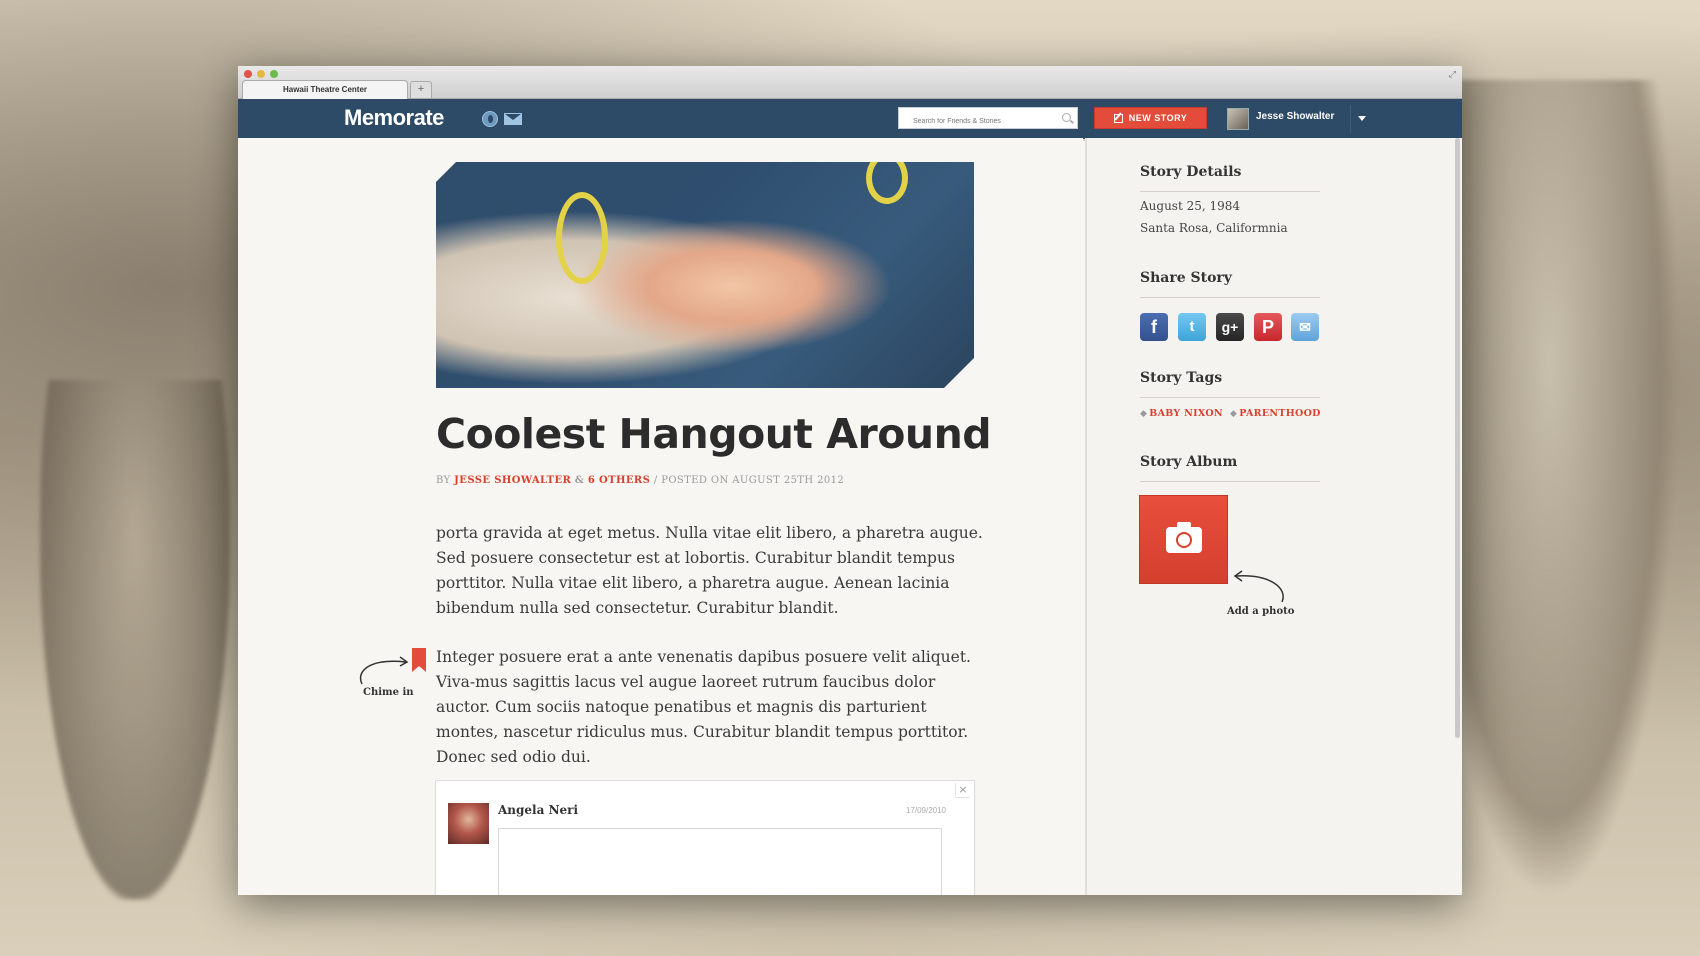 This screenshot has width=1700, height=956. Describe the element at coordinates (619, 480) in the screenshot. I see `others-link: 6 OTHERS` at that location.